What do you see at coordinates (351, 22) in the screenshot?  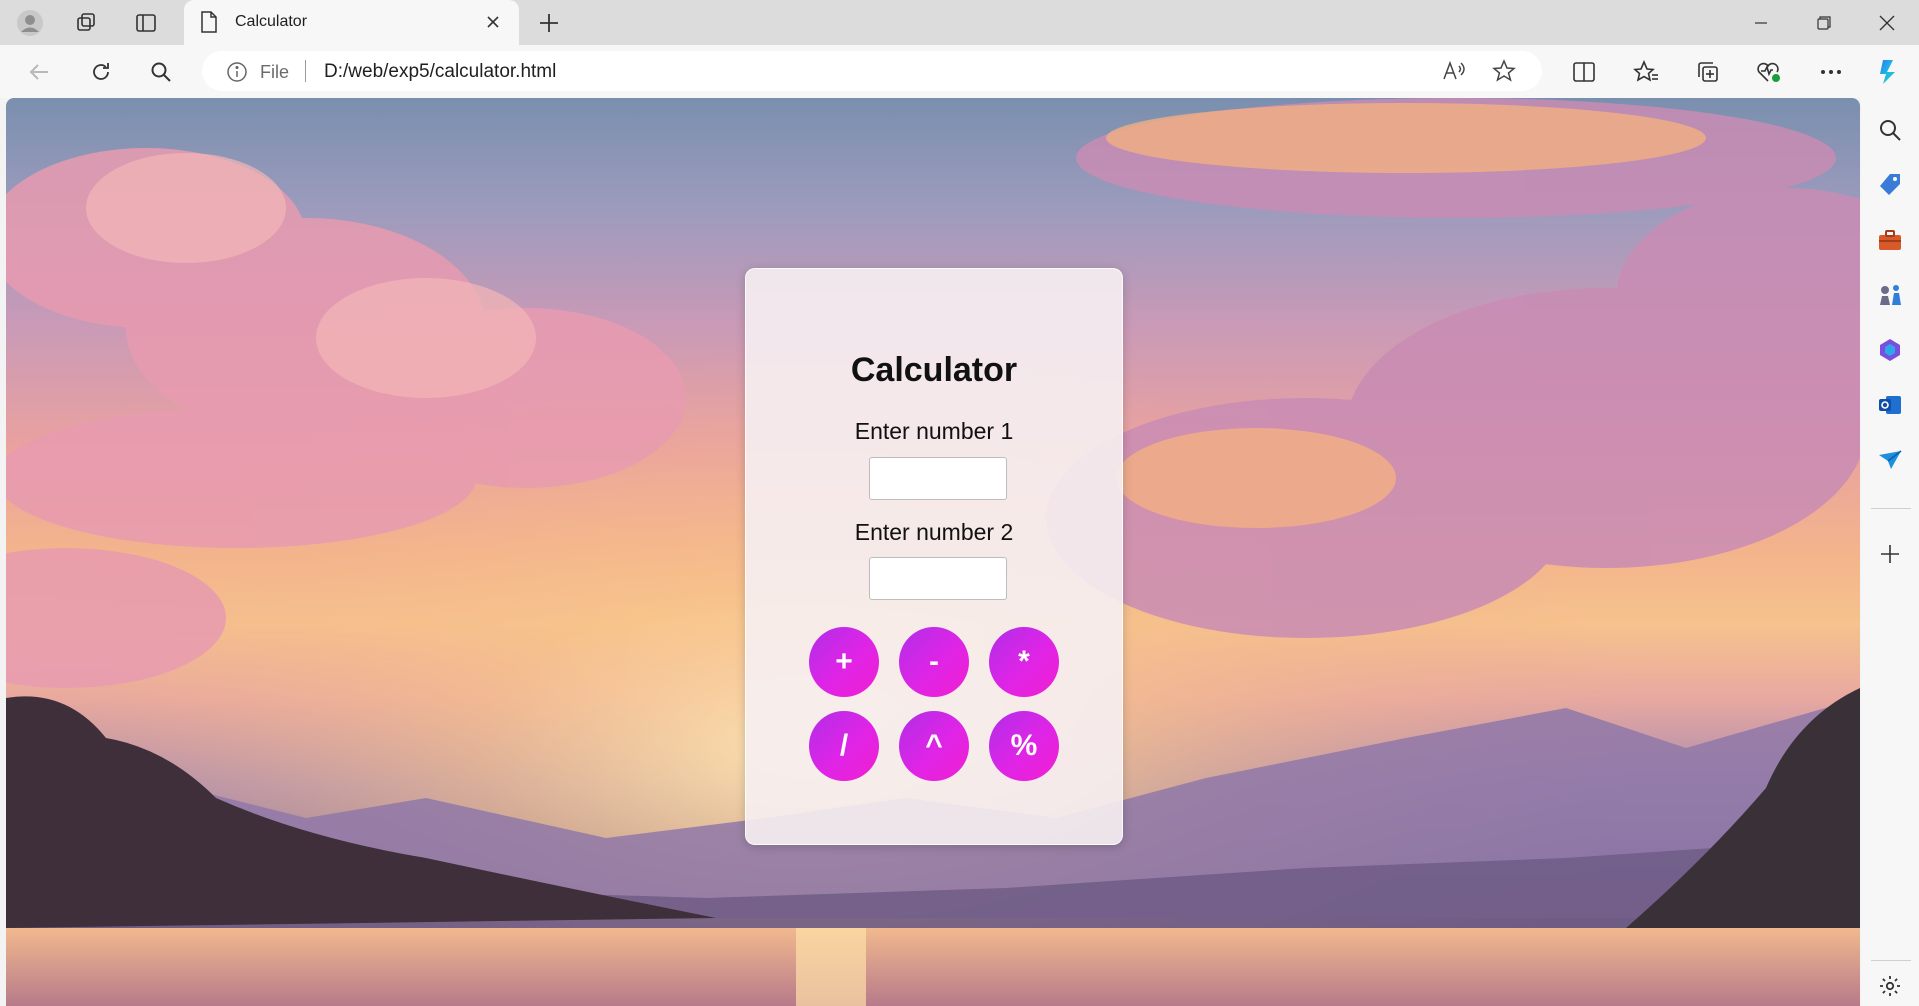 I see `tab-calculator: Calculator` at bounding box center [351, 22].